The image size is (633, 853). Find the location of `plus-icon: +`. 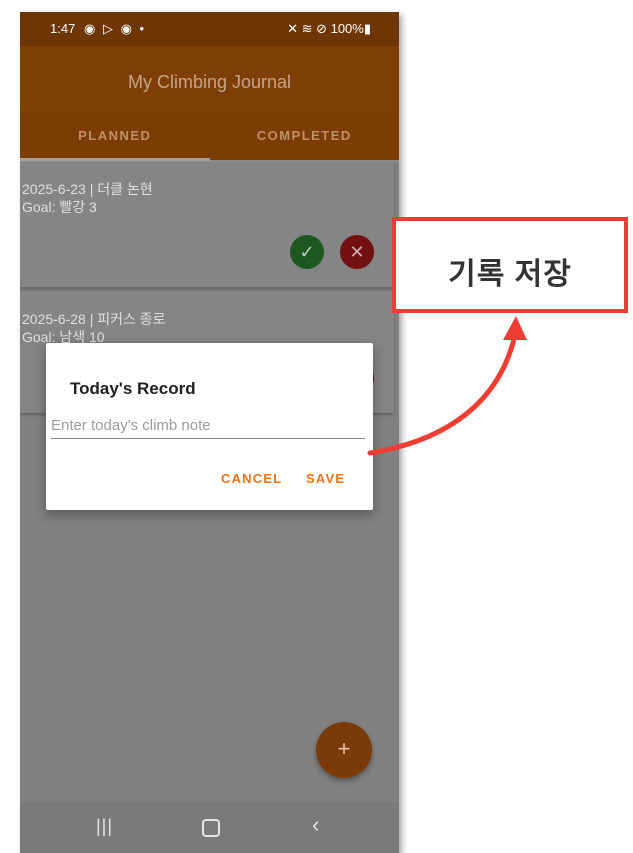

plus-icon: + is located at coordinates (344, 748).